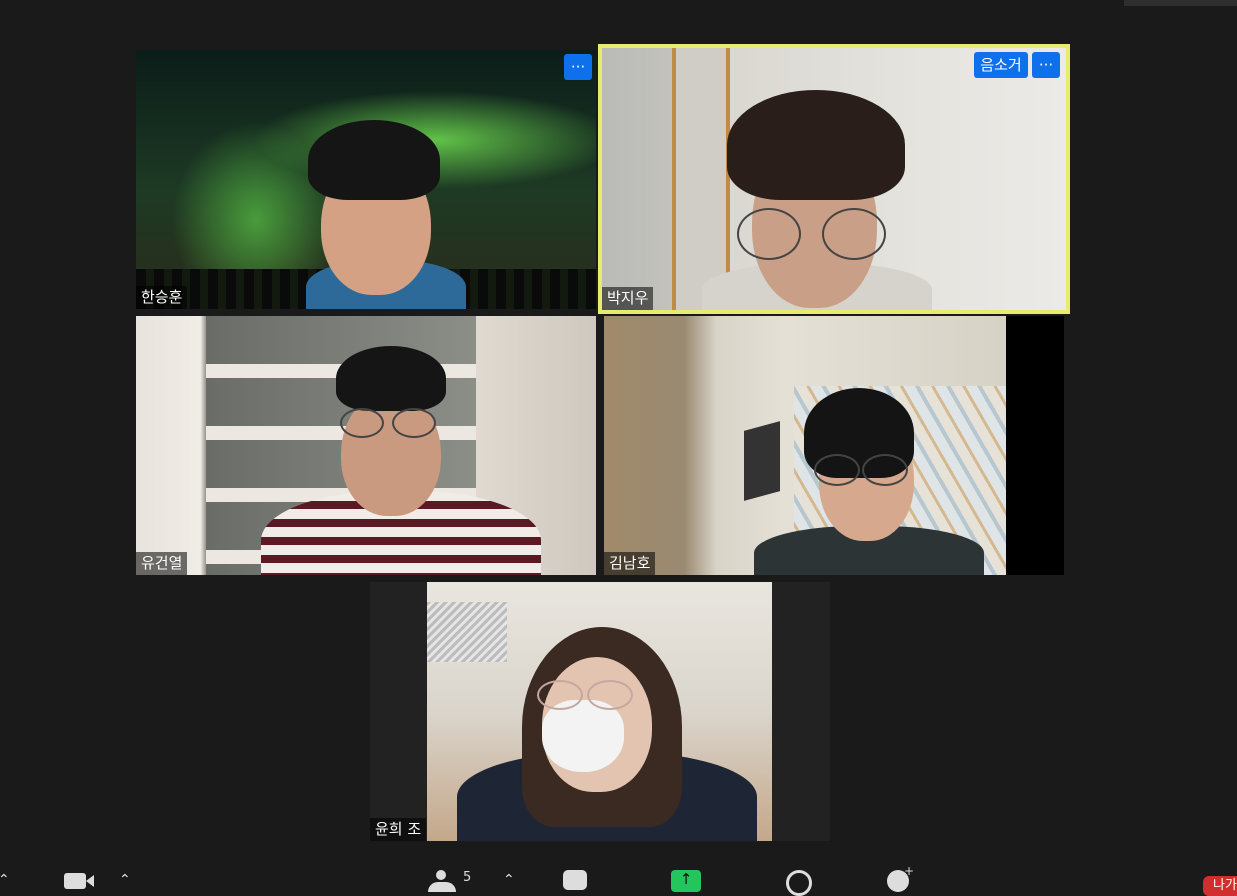 Image resolution: width=1237 pixels, height=896 pixels. Describe the element at coordinates (1220, 886) in the screenshot. I see `leave-button: 나가` at that location.